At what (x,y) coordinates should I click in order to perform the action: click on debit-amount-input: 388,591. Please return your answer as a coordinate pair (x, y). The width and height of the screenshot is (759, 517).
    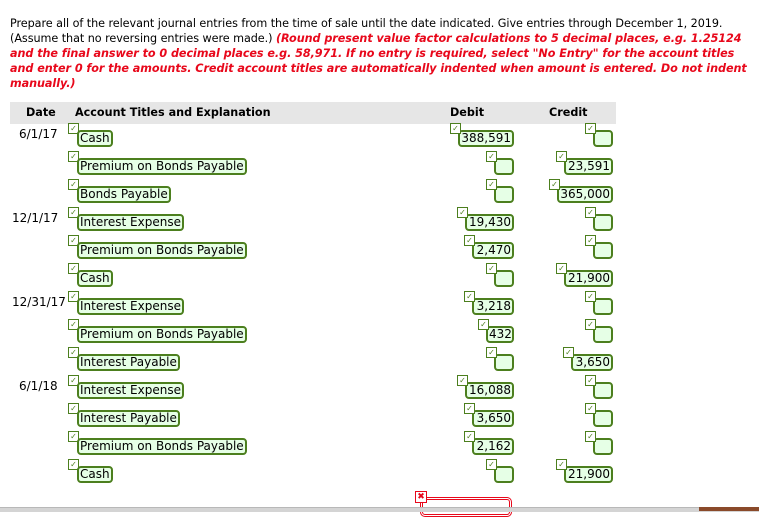
    Looking at the image, I should click on (486, 138).